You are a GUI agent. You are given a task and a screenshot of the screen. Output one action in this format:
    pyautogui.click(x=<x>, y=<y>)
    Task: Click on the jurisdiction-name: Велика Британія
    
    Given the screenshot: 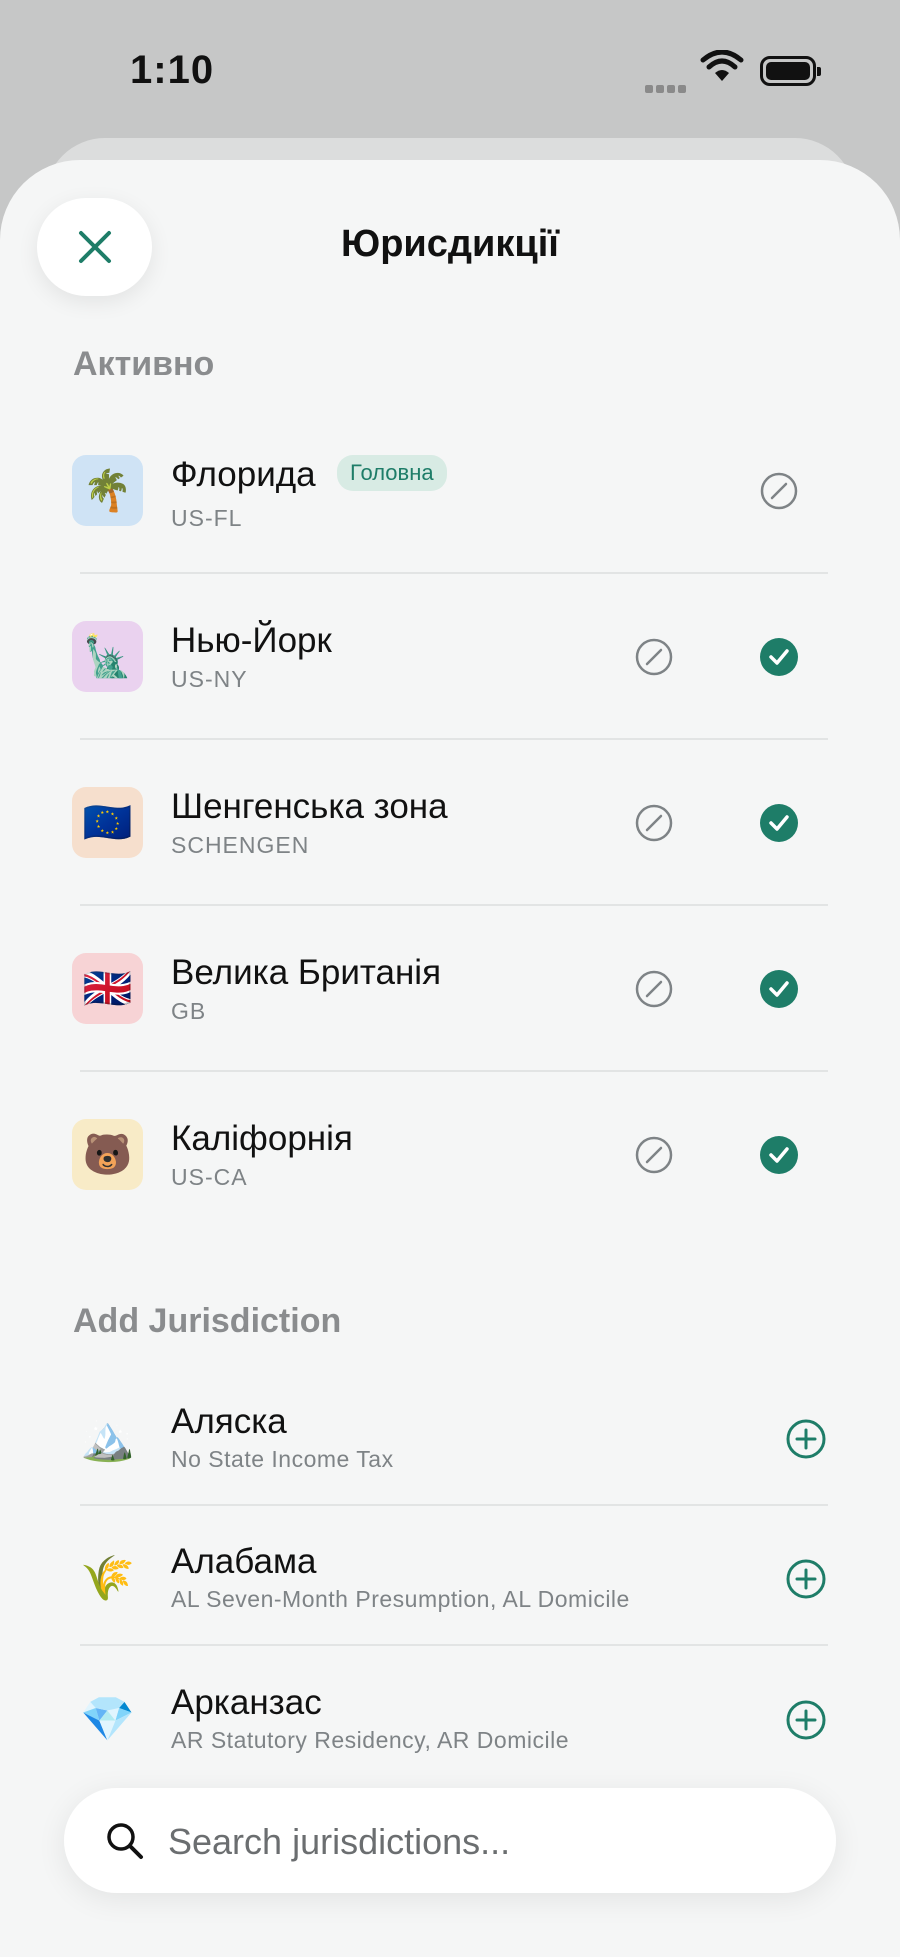 What is the action you would take?
    pyautogui.click(x=306, y=972)
    